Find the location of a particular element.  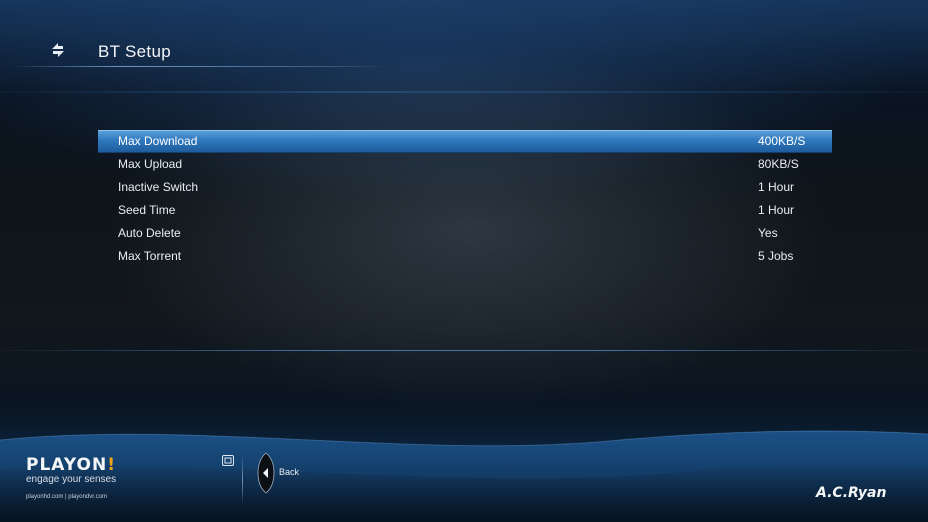

settings-arrows-icon is located at coordinates (58, 50).